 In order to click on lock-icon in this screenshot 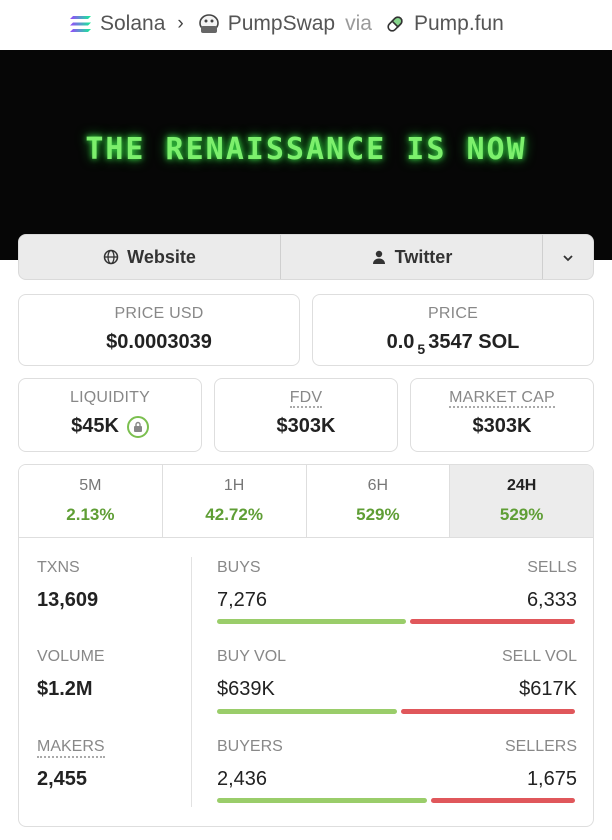, I will do `click(137, 426)`.